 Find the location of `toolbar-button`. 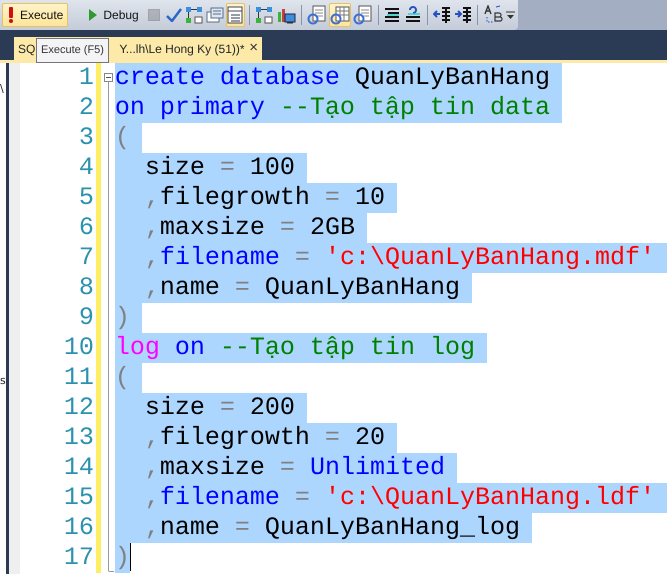

toolbar-button is located at coordinates (235, 15).